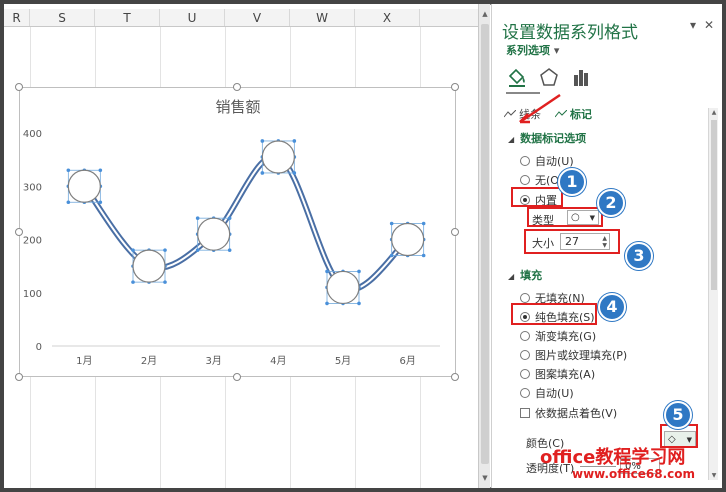  Describe the element at coordinates (573, 114) in the screenshot. I see `tab-marker: 标记` at that location.